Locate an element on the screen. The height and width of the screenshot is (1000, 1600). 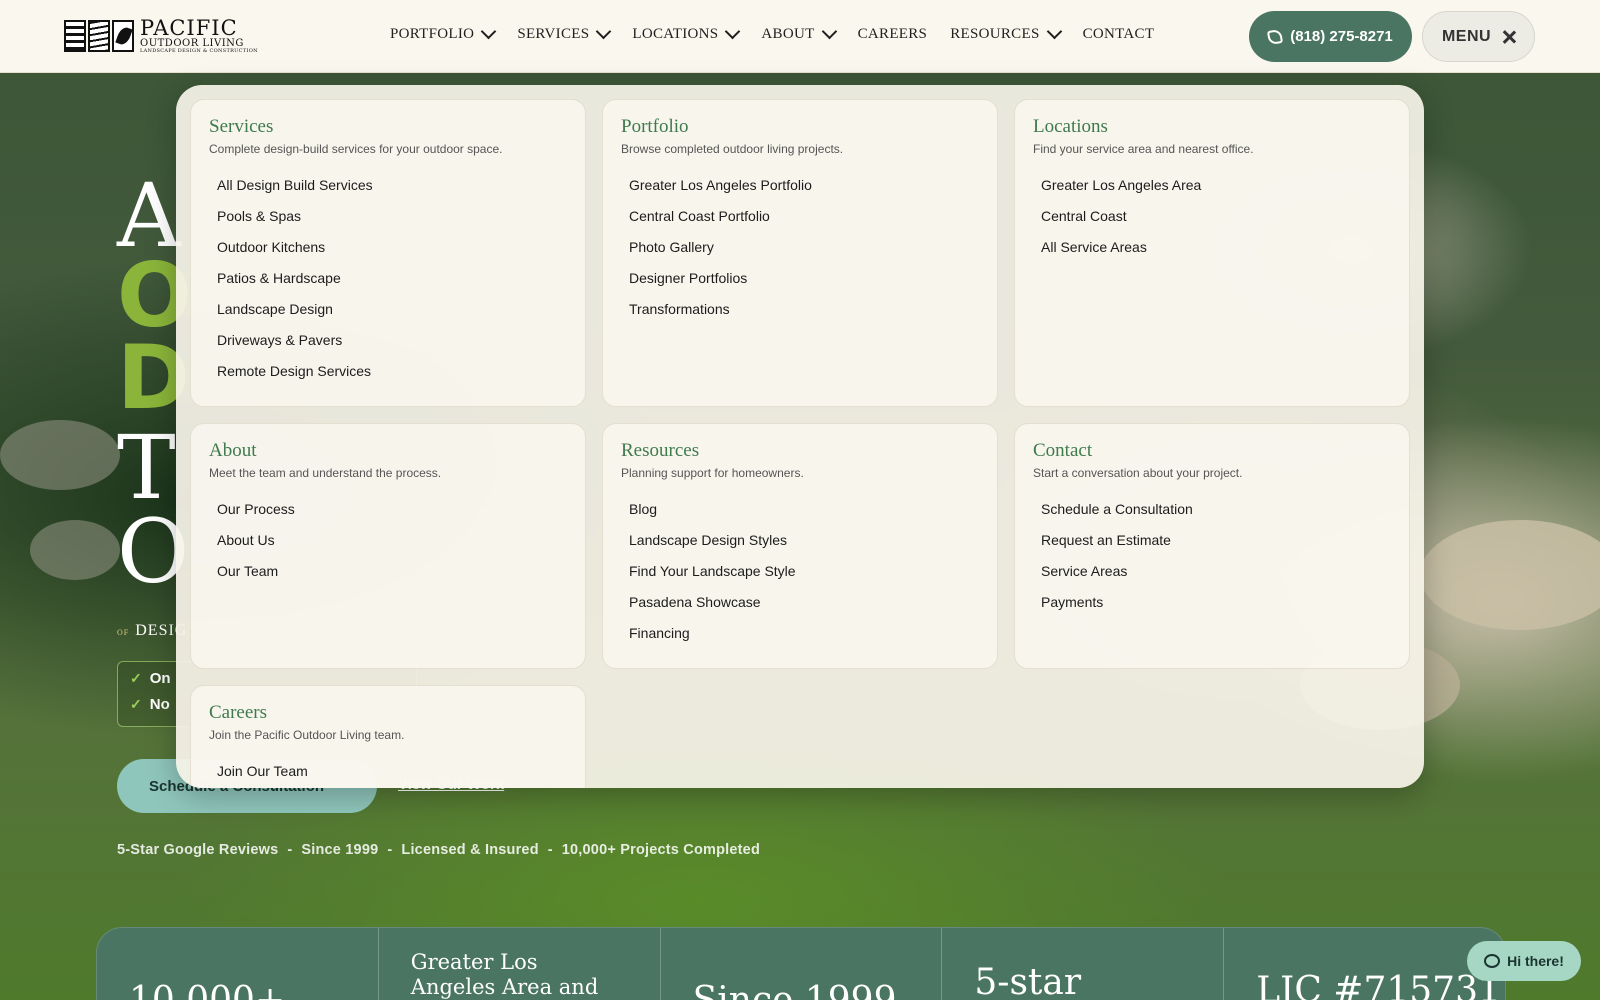
trust-item: Since 1999 is located at coordinates (340, 850).